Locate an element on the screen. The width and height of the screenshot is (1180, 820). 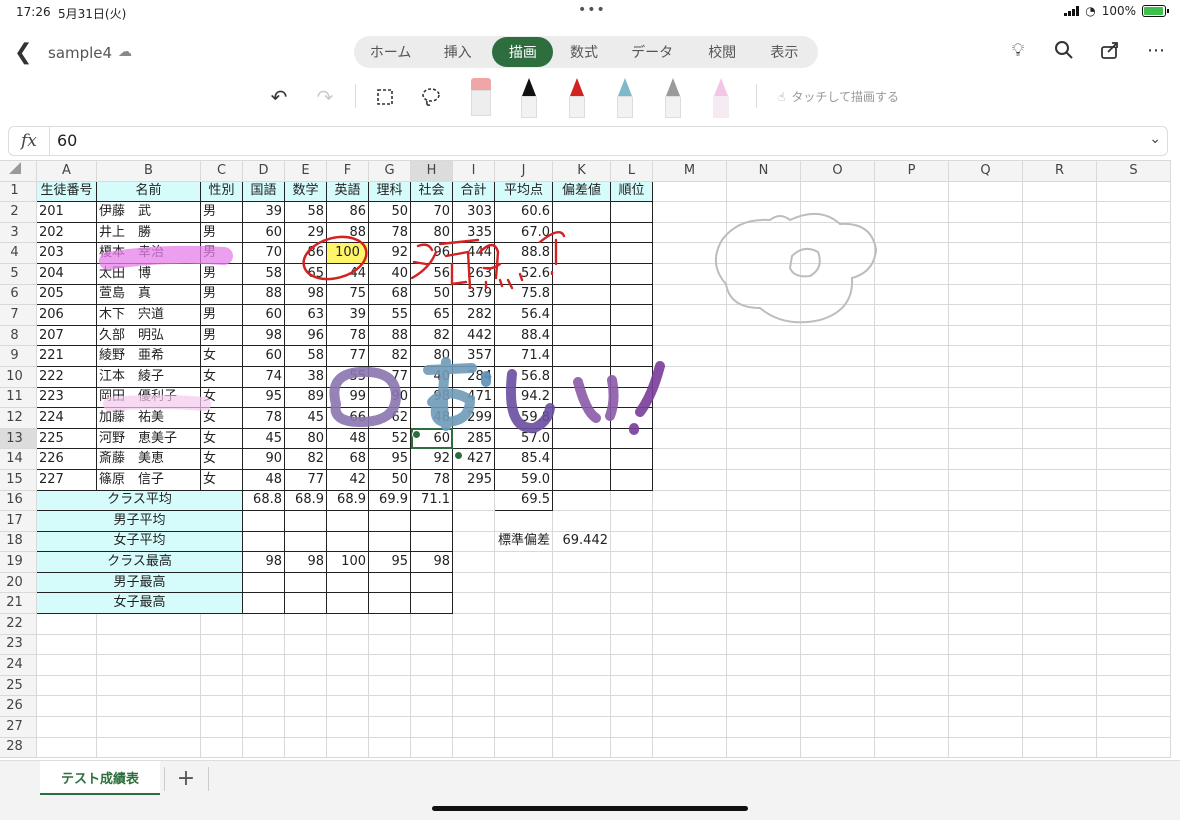
column-header: K is located at coordinates (581, 171).